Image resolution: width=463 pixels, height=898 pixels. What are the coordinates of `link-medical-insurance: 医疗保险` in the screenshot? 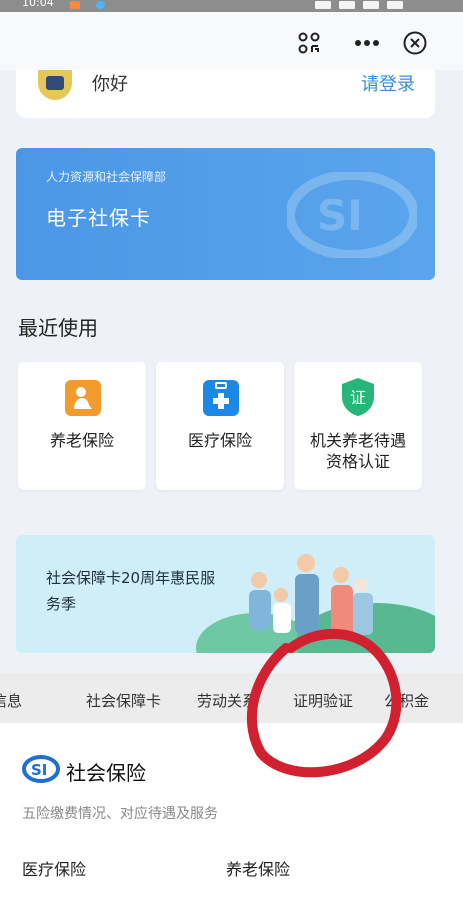 It's located at (54, 868).